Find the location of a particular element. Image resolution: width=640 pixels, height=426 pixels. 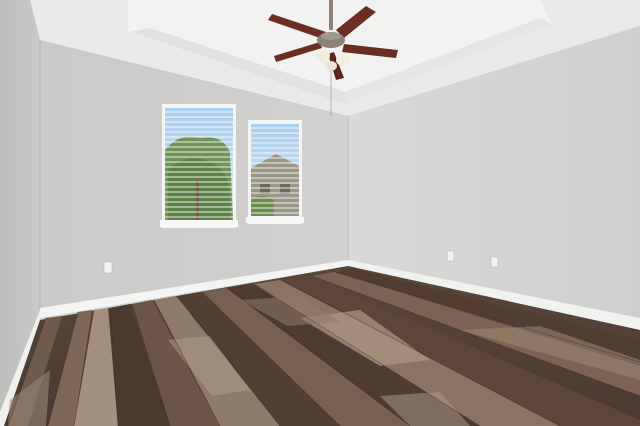

window-right is located at coordinates (275, 172).